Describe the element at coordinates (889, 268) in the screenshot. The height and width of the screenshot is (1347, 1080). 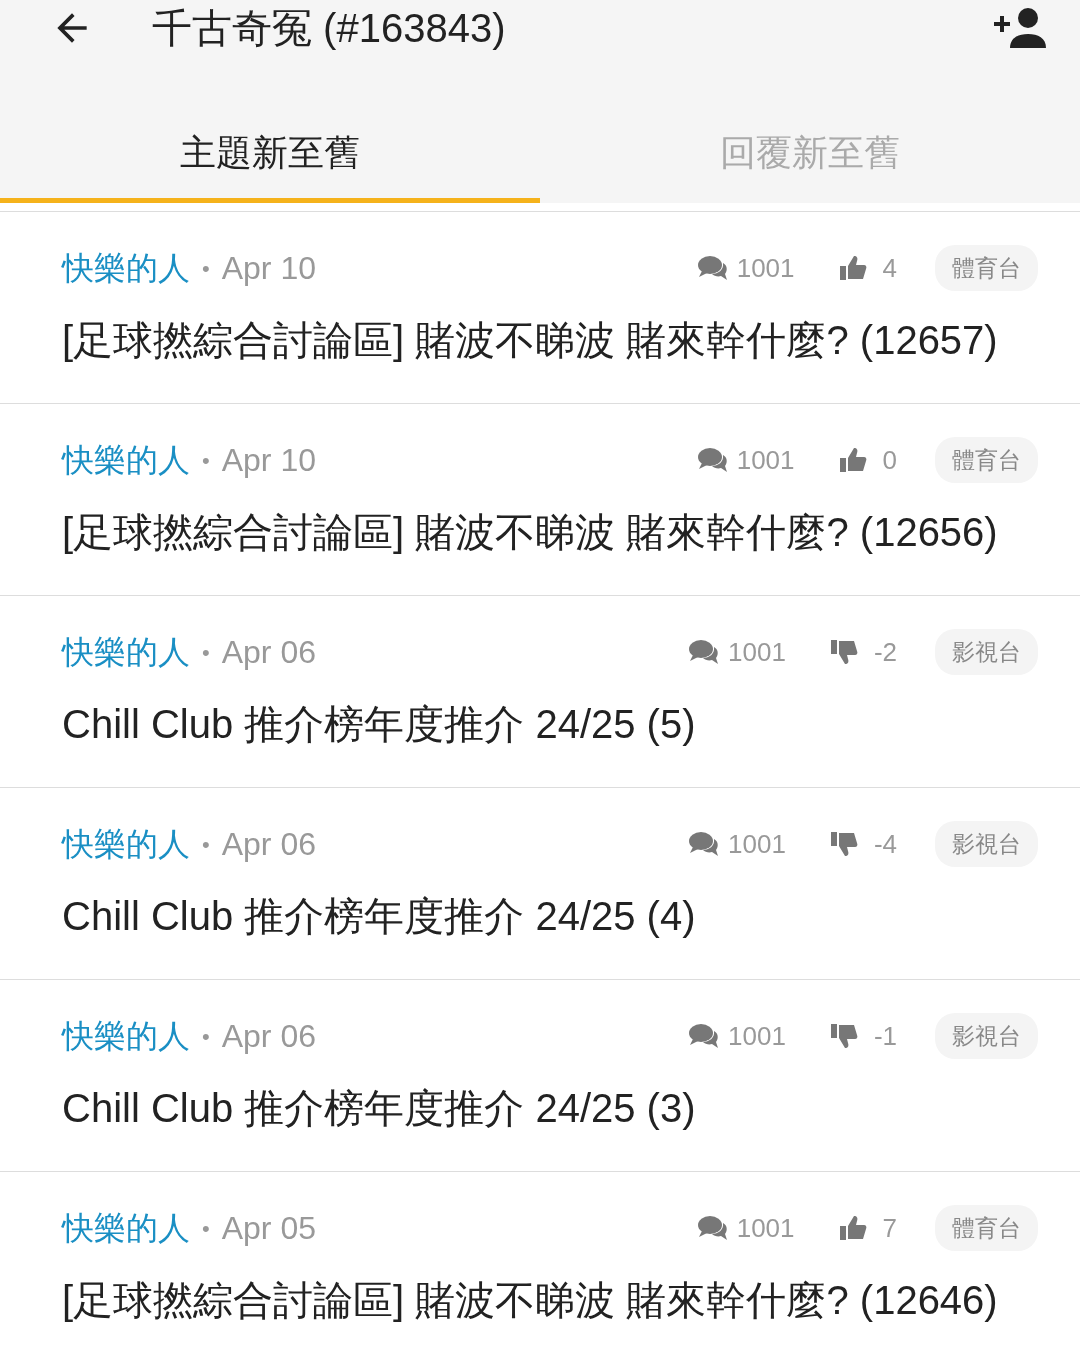
I see `vote-score: 4` at that location.